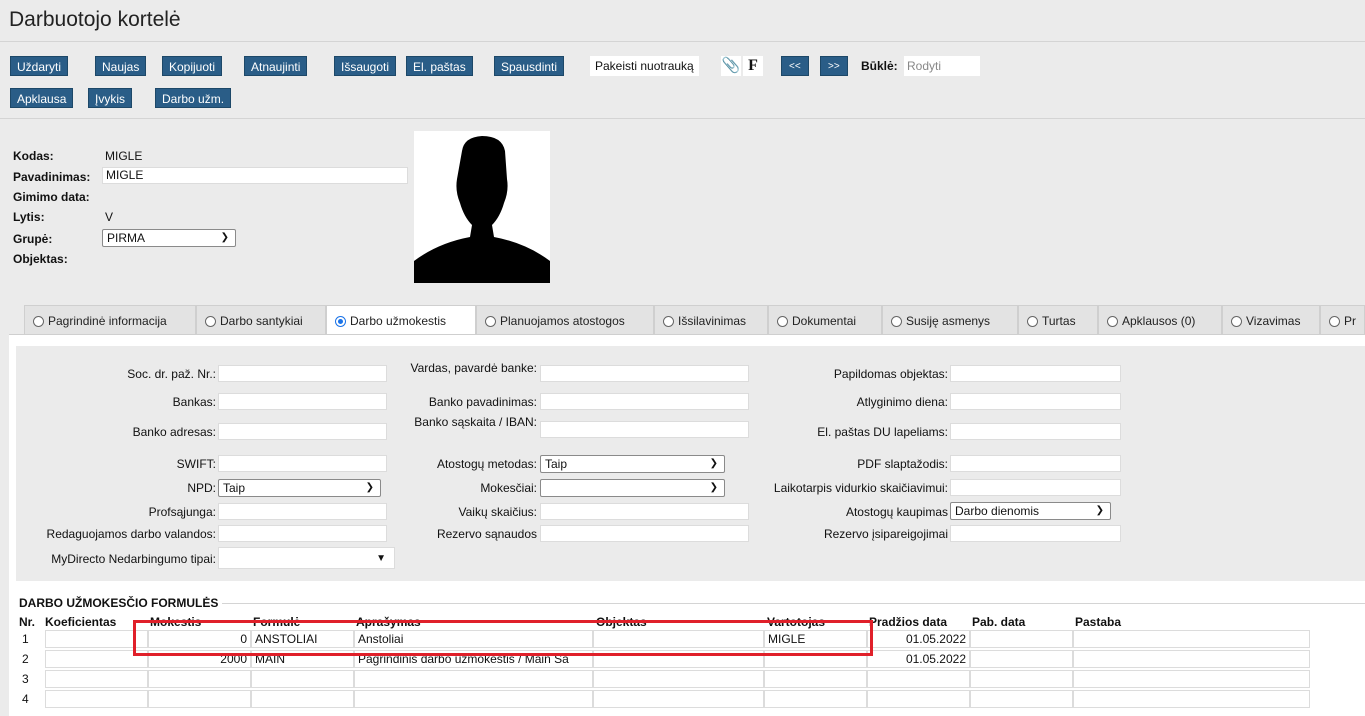 This screenshot has width=1365, height=716. I want to click on tab-label: Planuojamos atostogos, so click(562, 321).